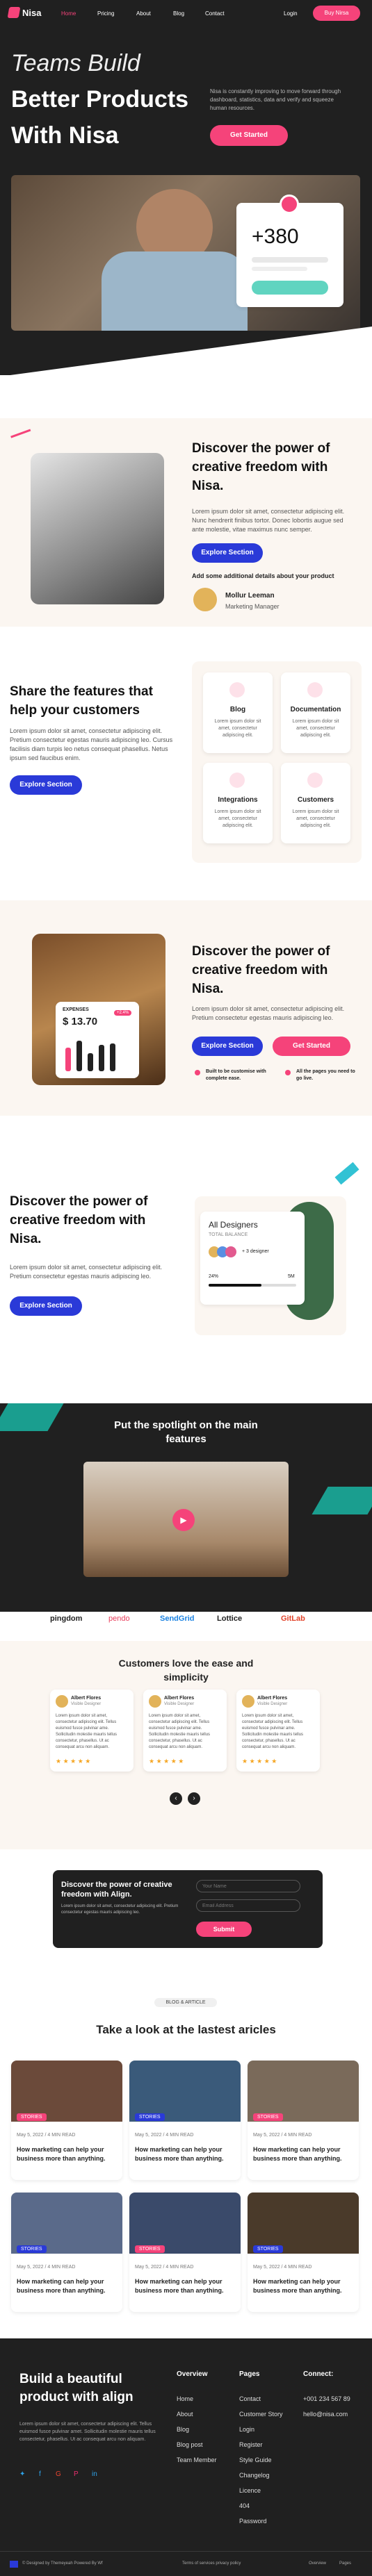  Describe the element at coordinates (336, 14) in the screenshot. I see `buy-button: Buy Nirsa` at that location.